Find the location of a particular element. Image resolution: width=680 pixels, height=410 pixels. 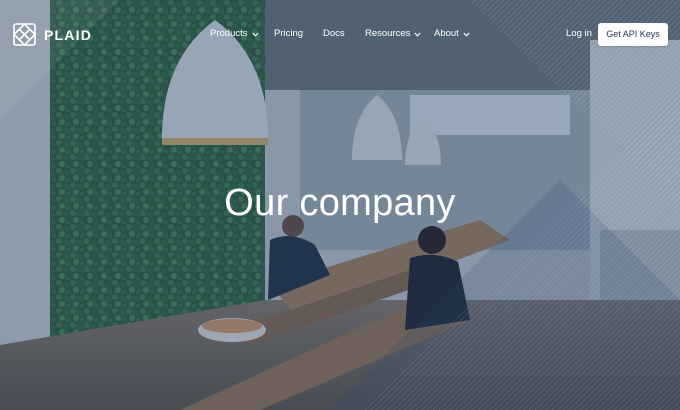

nav-item-about: About is located at coordinates (452, 34).